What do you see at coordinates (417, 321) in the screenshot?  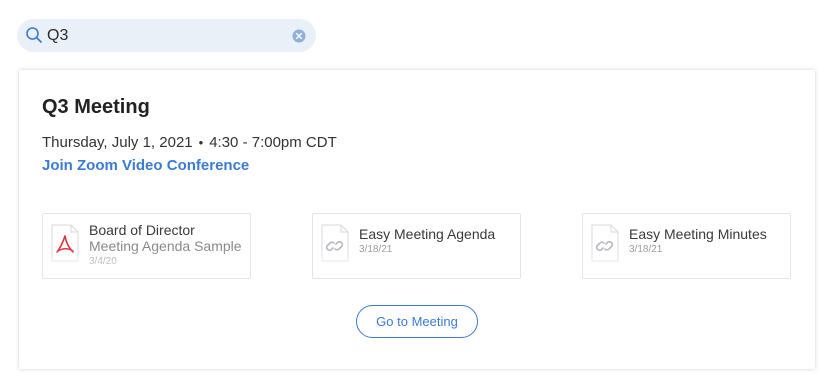 I see `go-to-meeting-button: Go to Meeting` at bounding box center [417, 321].